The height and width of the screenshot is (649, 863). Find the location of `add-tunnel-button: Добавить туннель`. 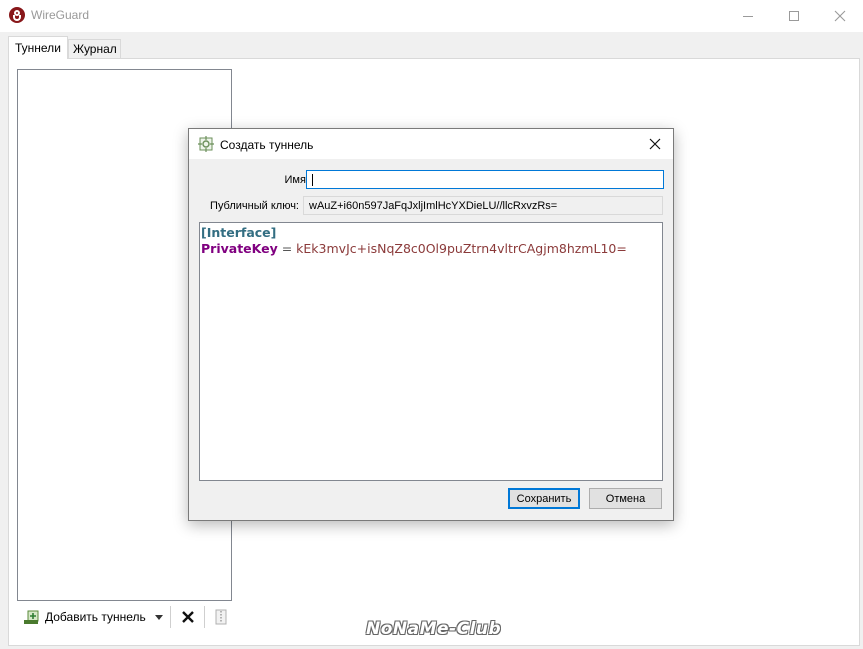

add-tunnel-button: Добавить туннель is located at coordinates (92, 617).